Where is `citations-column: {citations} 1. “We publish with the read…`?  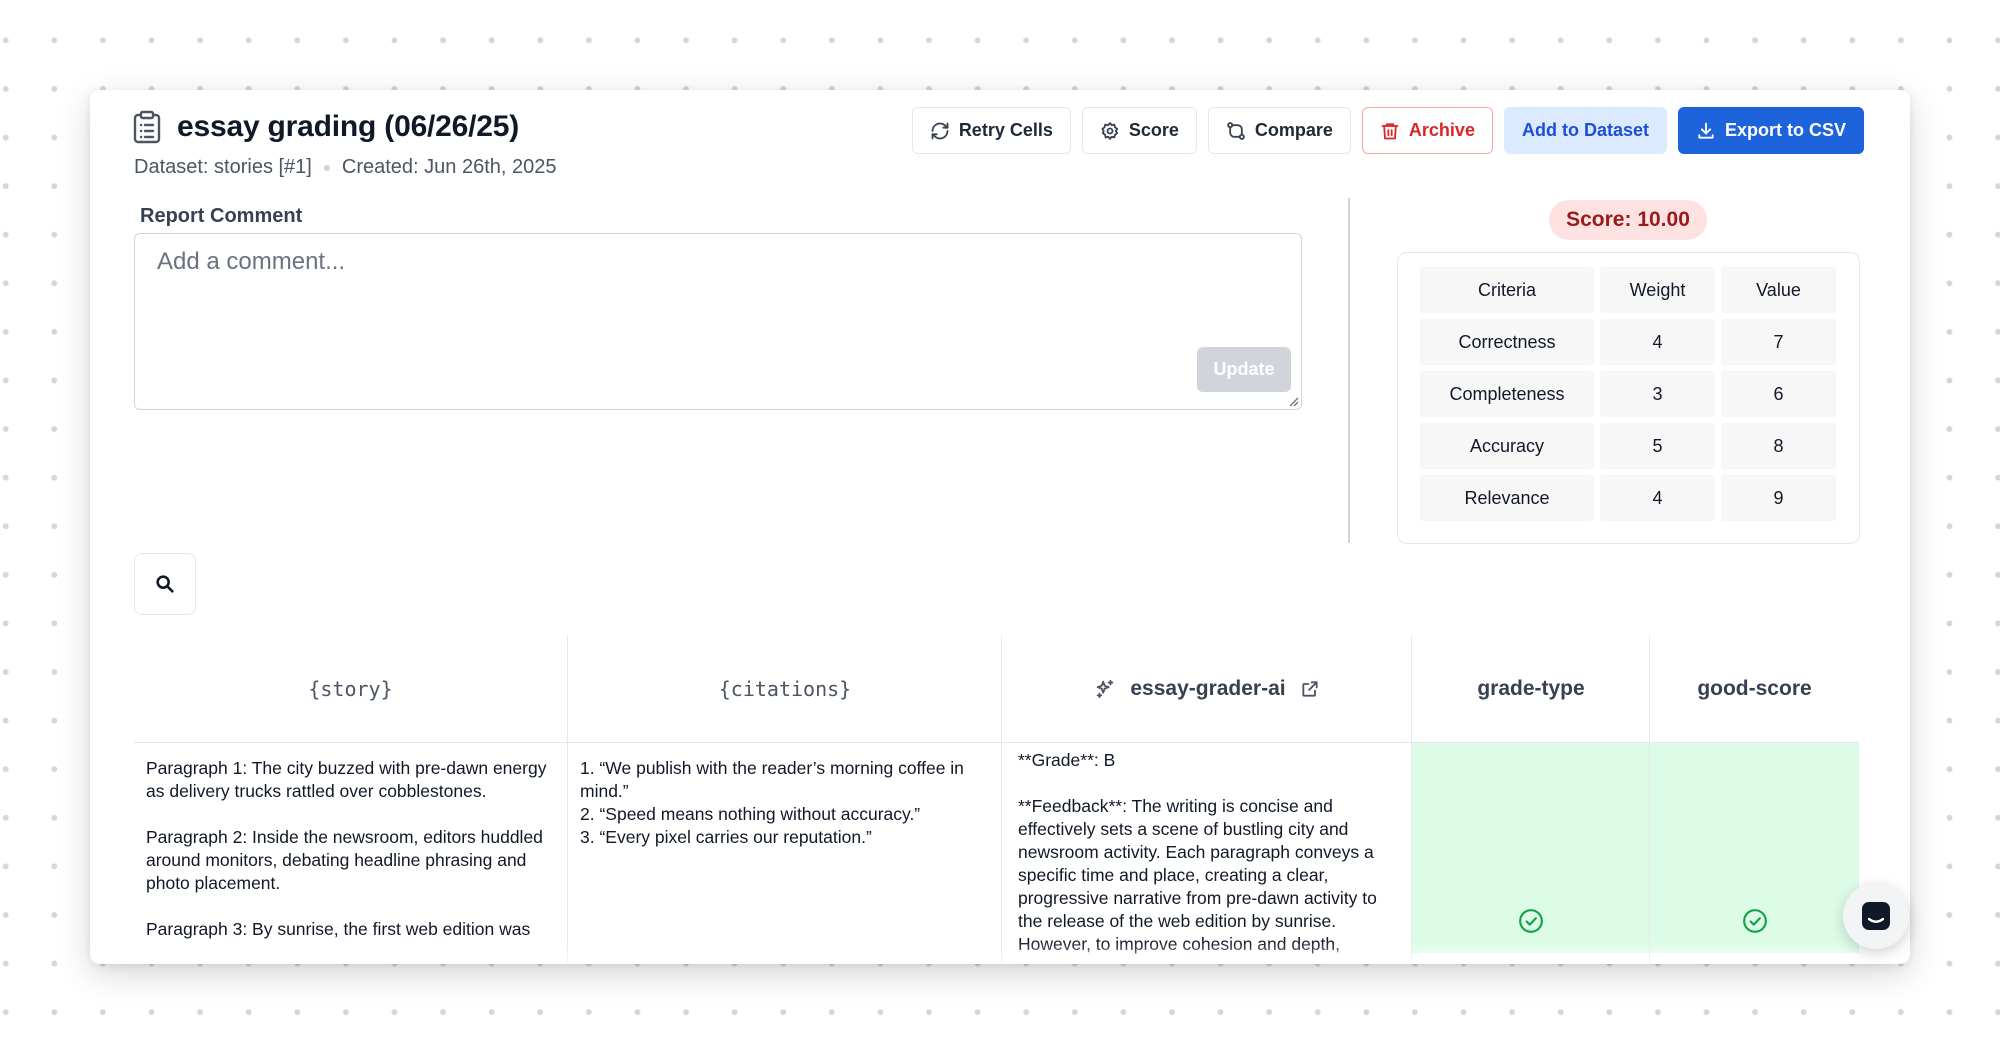 citations-column: {citations} 1. “We publish with the read… is located at coordinates (784, 800).